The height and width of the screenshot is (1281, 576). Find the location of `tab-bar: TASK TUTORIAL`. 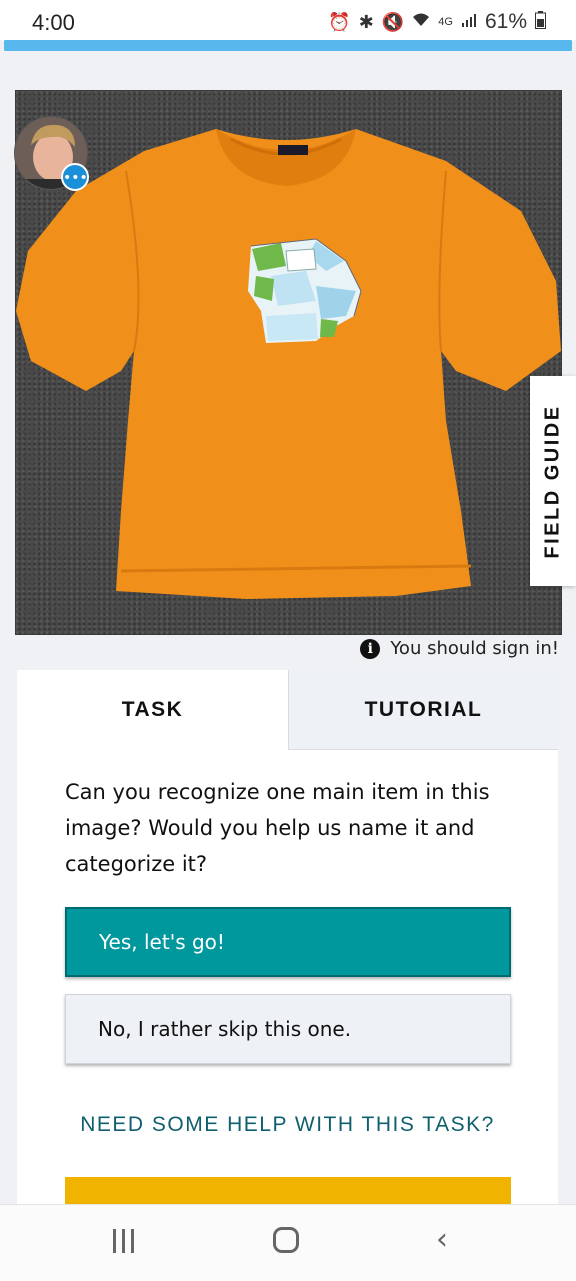

tab-bar: TASK TUTORIAL is located at coordinates (287, 710).